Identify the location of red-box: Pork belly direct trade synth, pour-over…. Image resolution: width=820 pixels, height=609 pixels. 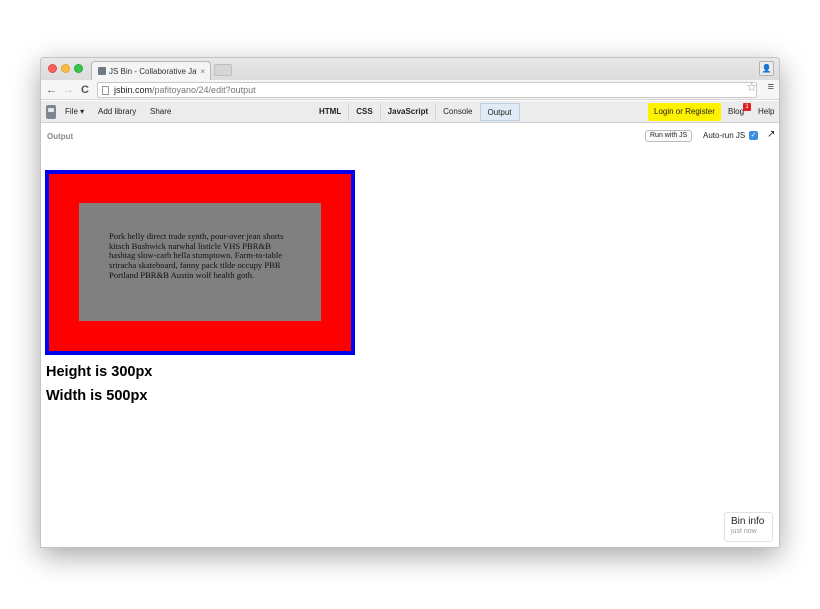
(200, 262).